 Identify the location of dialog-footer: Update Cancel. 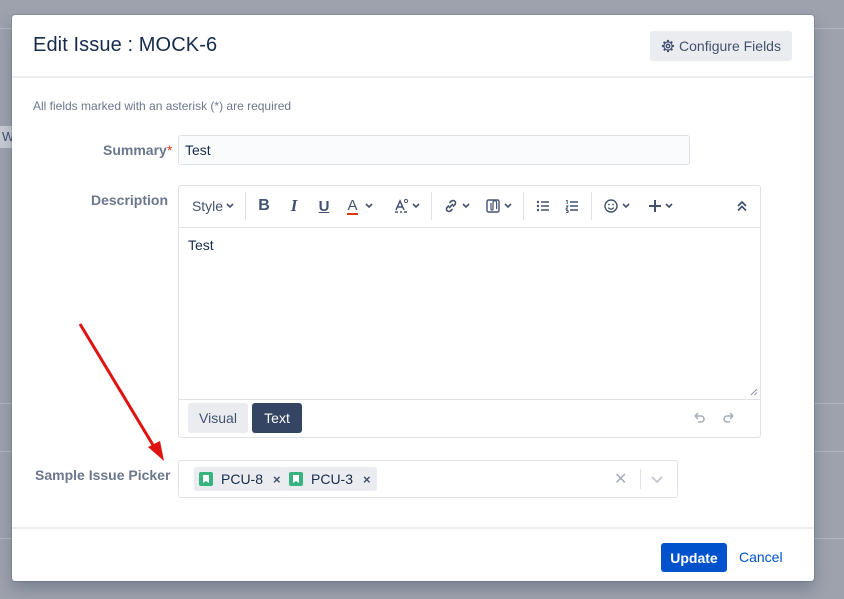
(413, 555).